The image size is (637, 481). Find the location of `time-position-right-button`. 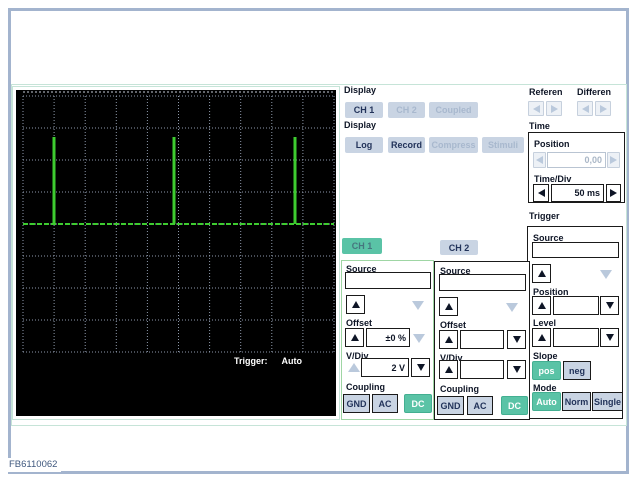

time-position-right-button is located at coordinates (613, 160).